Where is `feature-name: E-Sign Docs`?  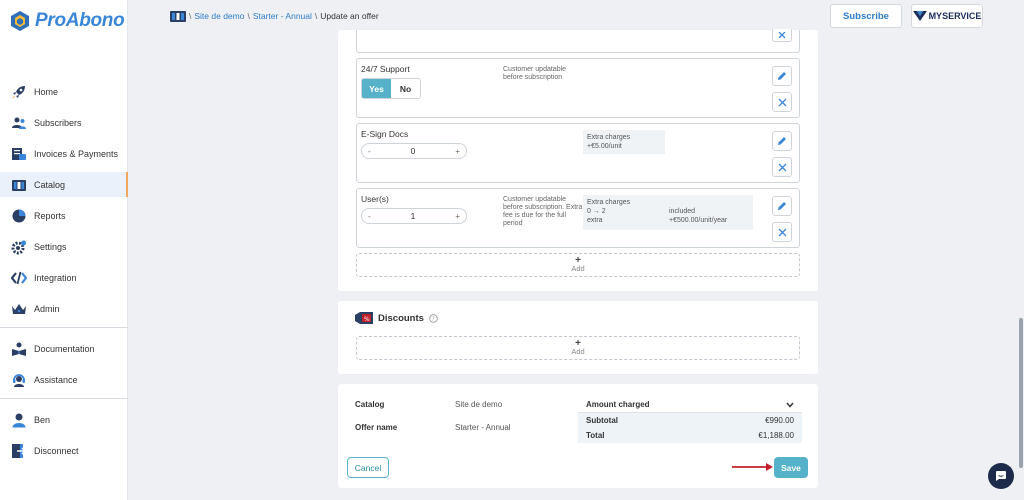
feature-name: E-Sign Docs is located at coordinates (385, 134).